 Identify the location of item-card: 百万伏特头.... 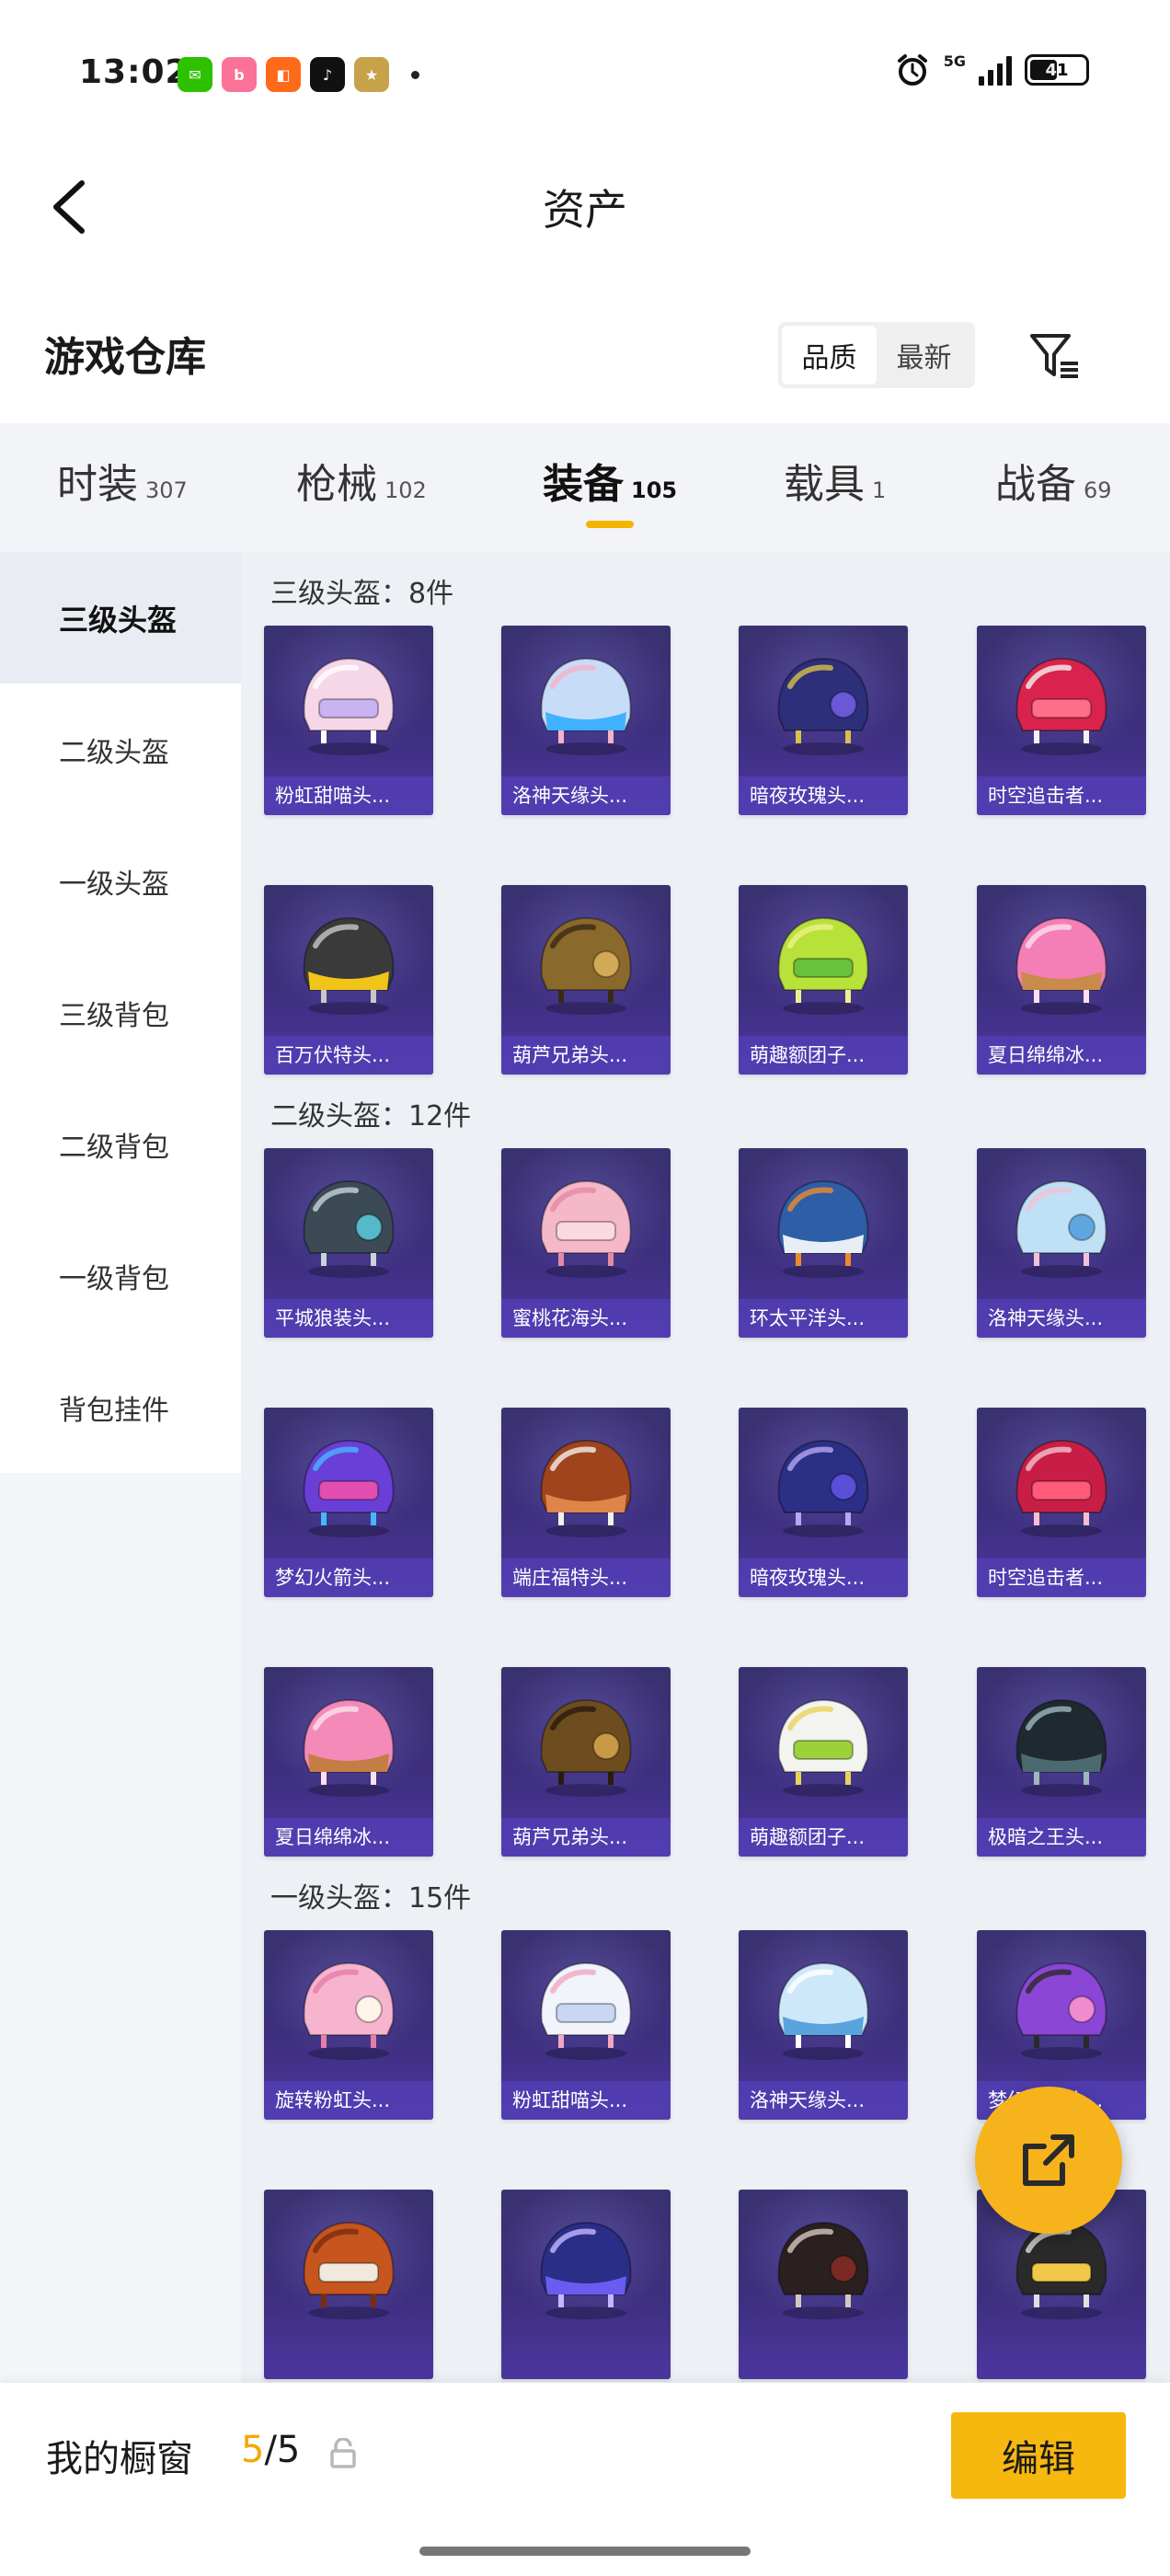
(348, 980).